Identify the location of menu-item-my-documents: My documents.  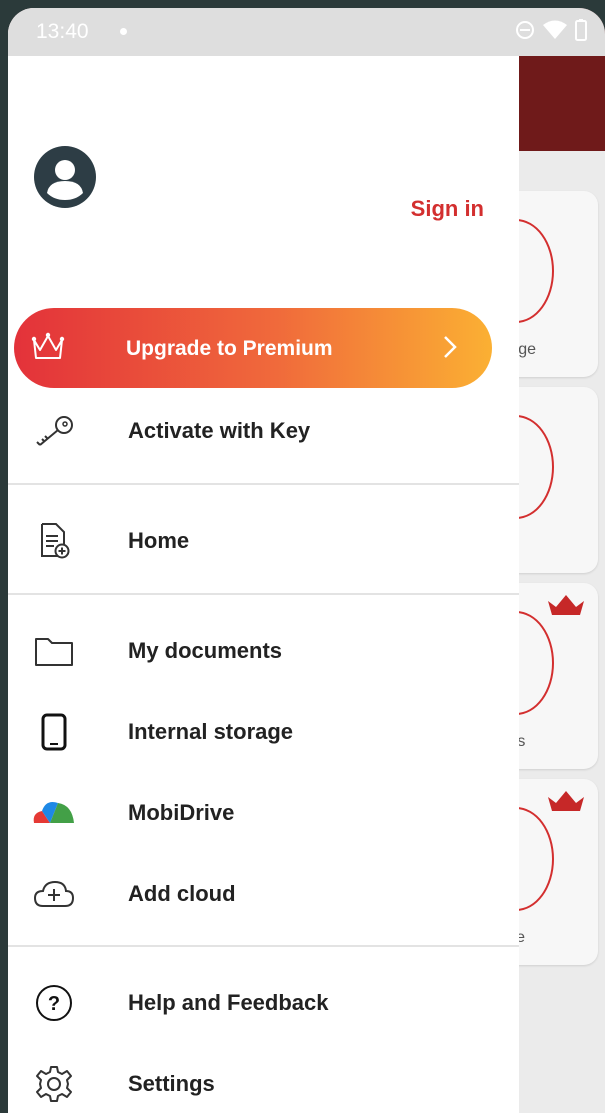
(263, 651).